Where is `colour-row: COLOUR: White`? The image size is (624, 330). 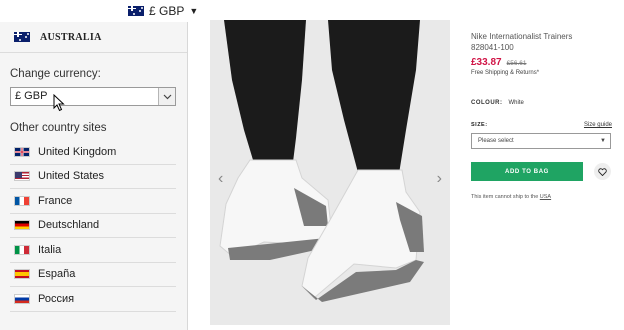 colour-row: COLOUR: White is located at coordinates (497, 103).